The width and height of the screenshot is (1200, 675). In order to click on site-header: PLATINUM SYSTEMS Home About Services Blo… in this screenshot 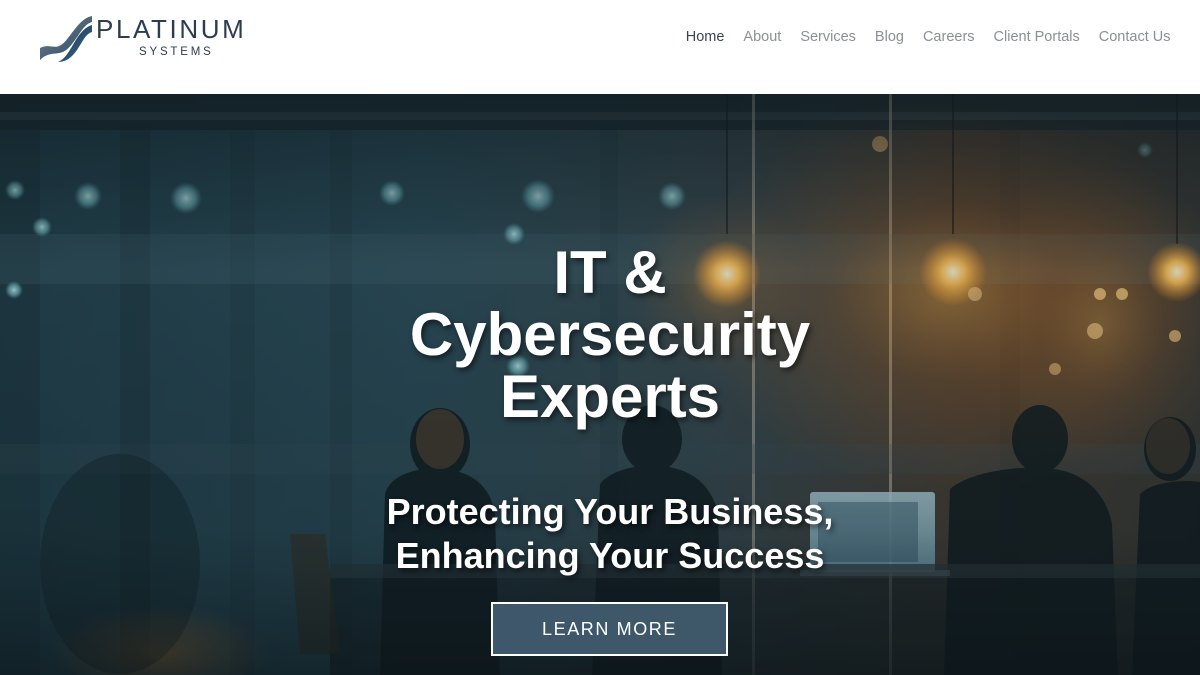, I will do `click(600, 47)`.